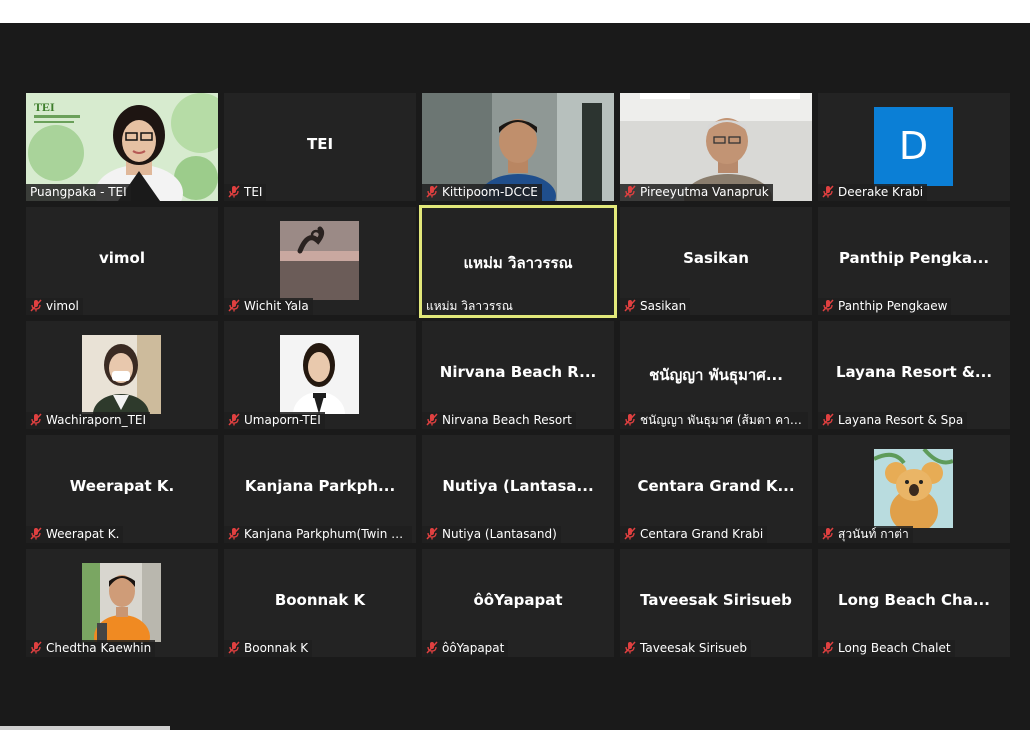 The width and height of the screenshot is (1030, 730). I want to click on participant-tile-nutiya: Nutiya (Lantasa... Nutiya (Lantasand), so click(518, 489).